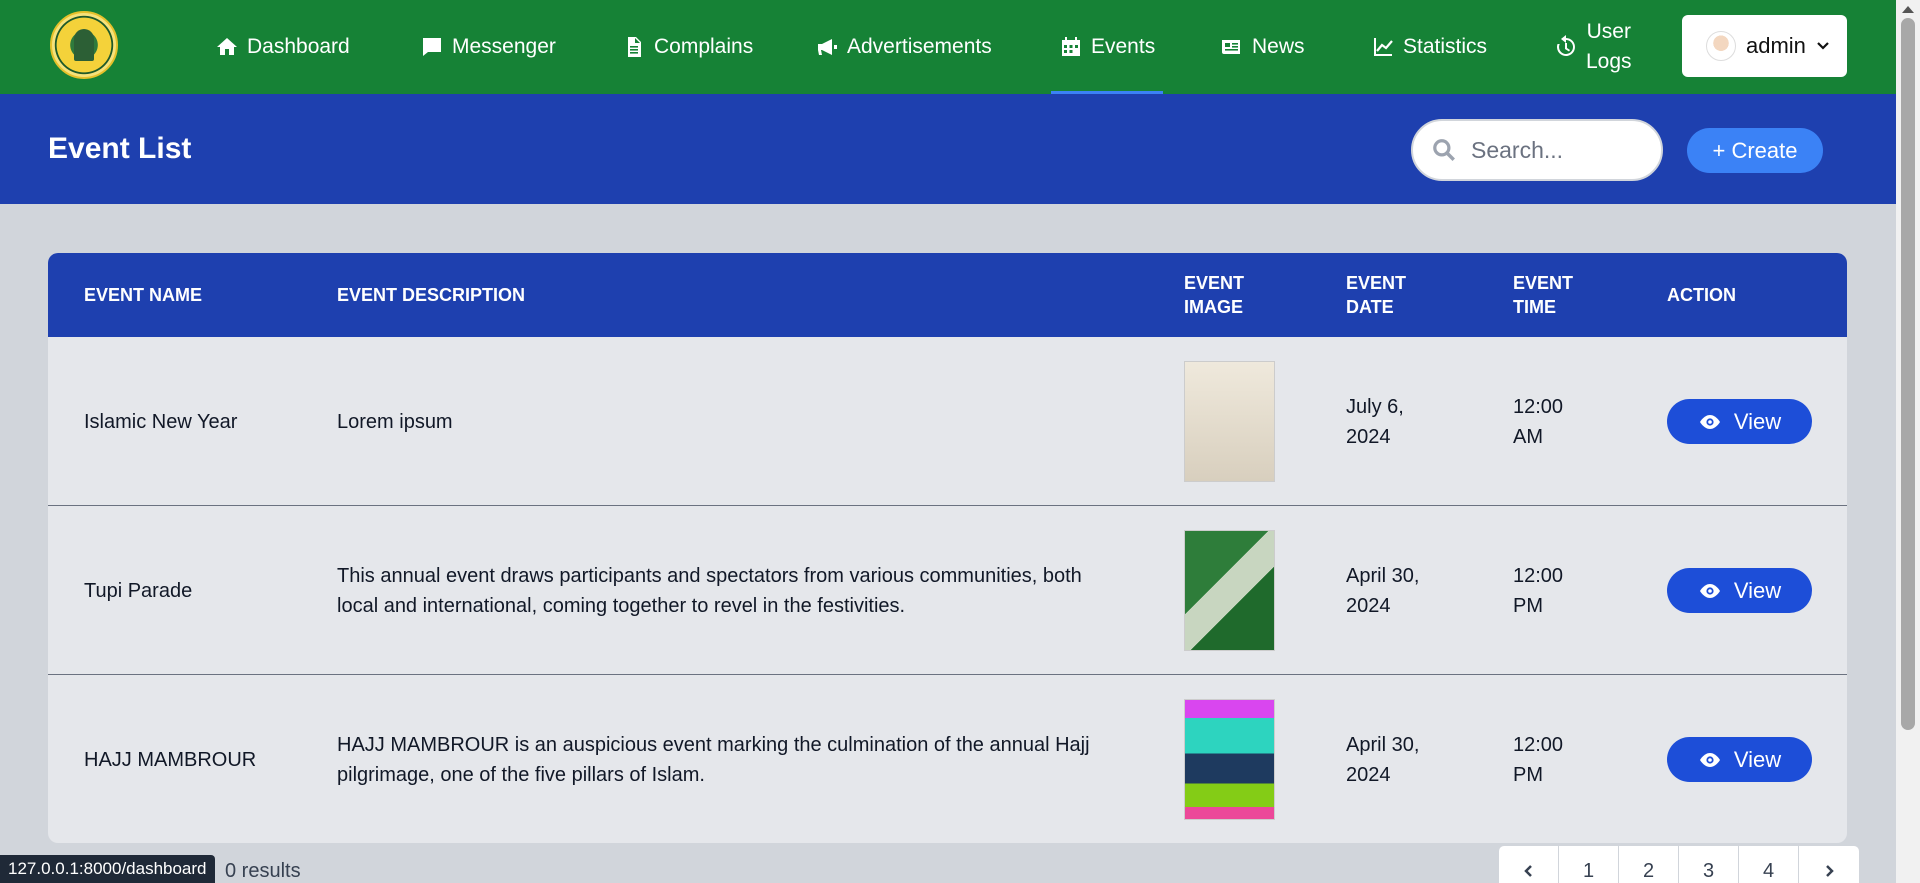 This screenshot has width=1920, height=883. Describe the element at coordinates (432, 47) in the screenshot. I see `message-icon` at that location.